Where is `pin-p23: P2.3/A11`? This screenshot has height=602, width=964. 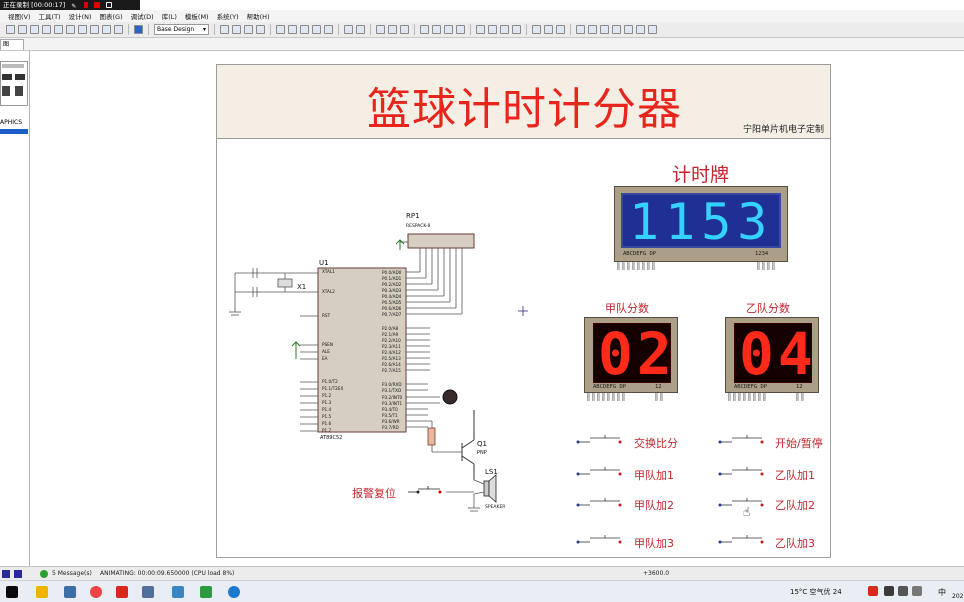
pin-p23: P2.3/A11 is located at coordinates (391, 346).